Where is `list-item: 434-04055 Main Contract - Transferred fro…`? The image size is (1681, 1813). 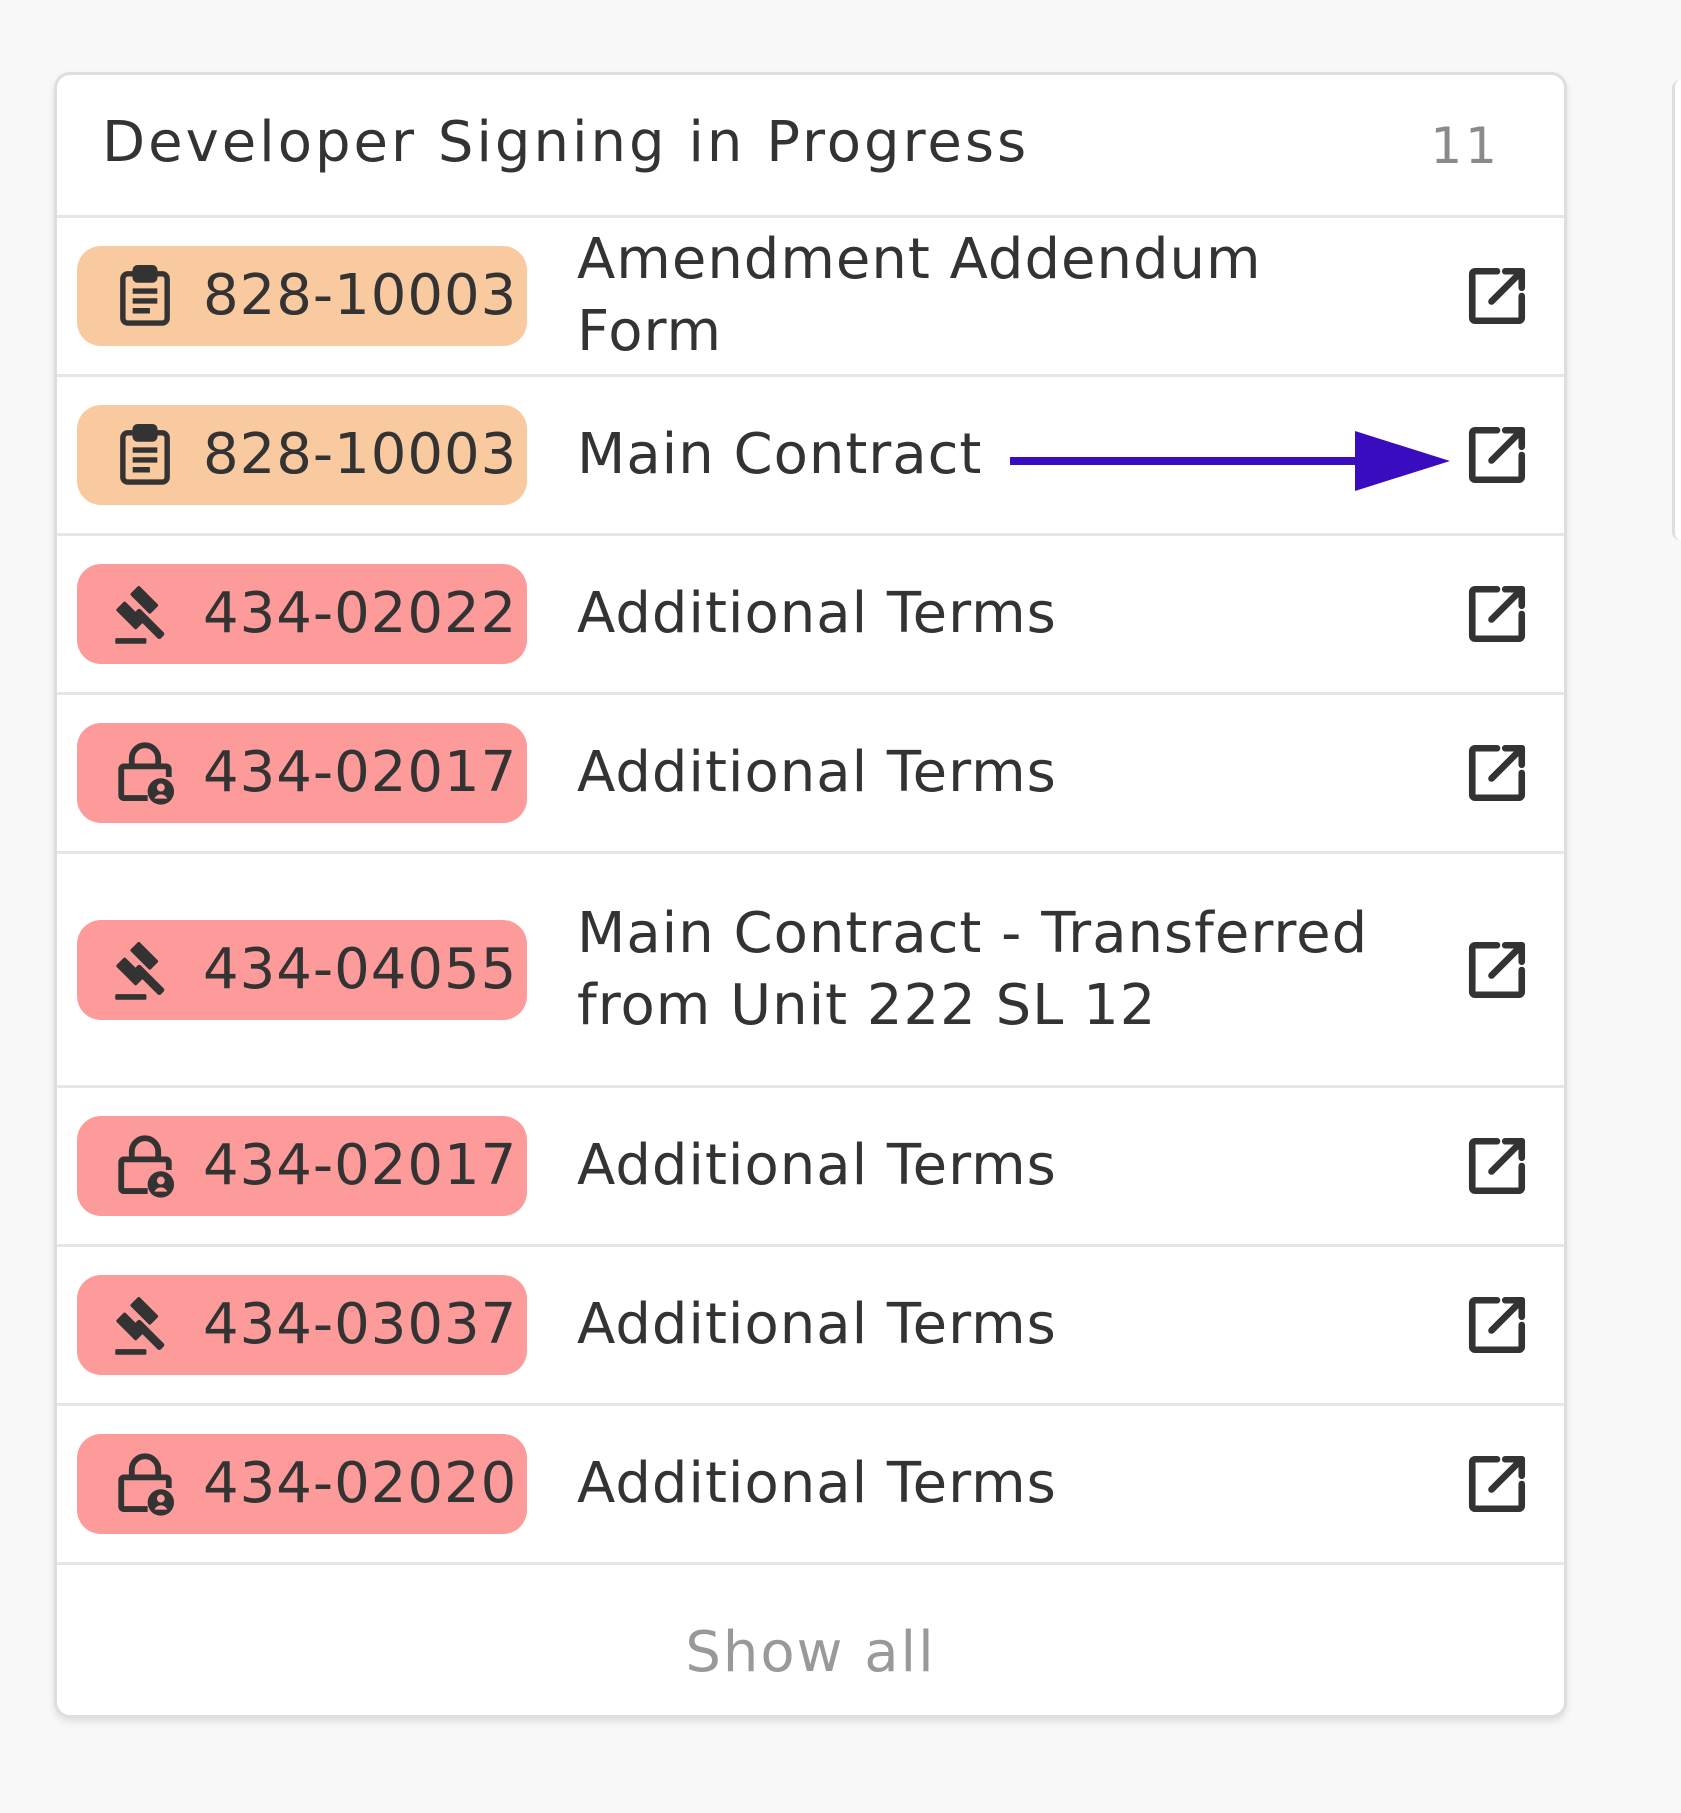
list-item: 434-04055 Main Contract - Transferred fro… is located at coordinates (810, 971).